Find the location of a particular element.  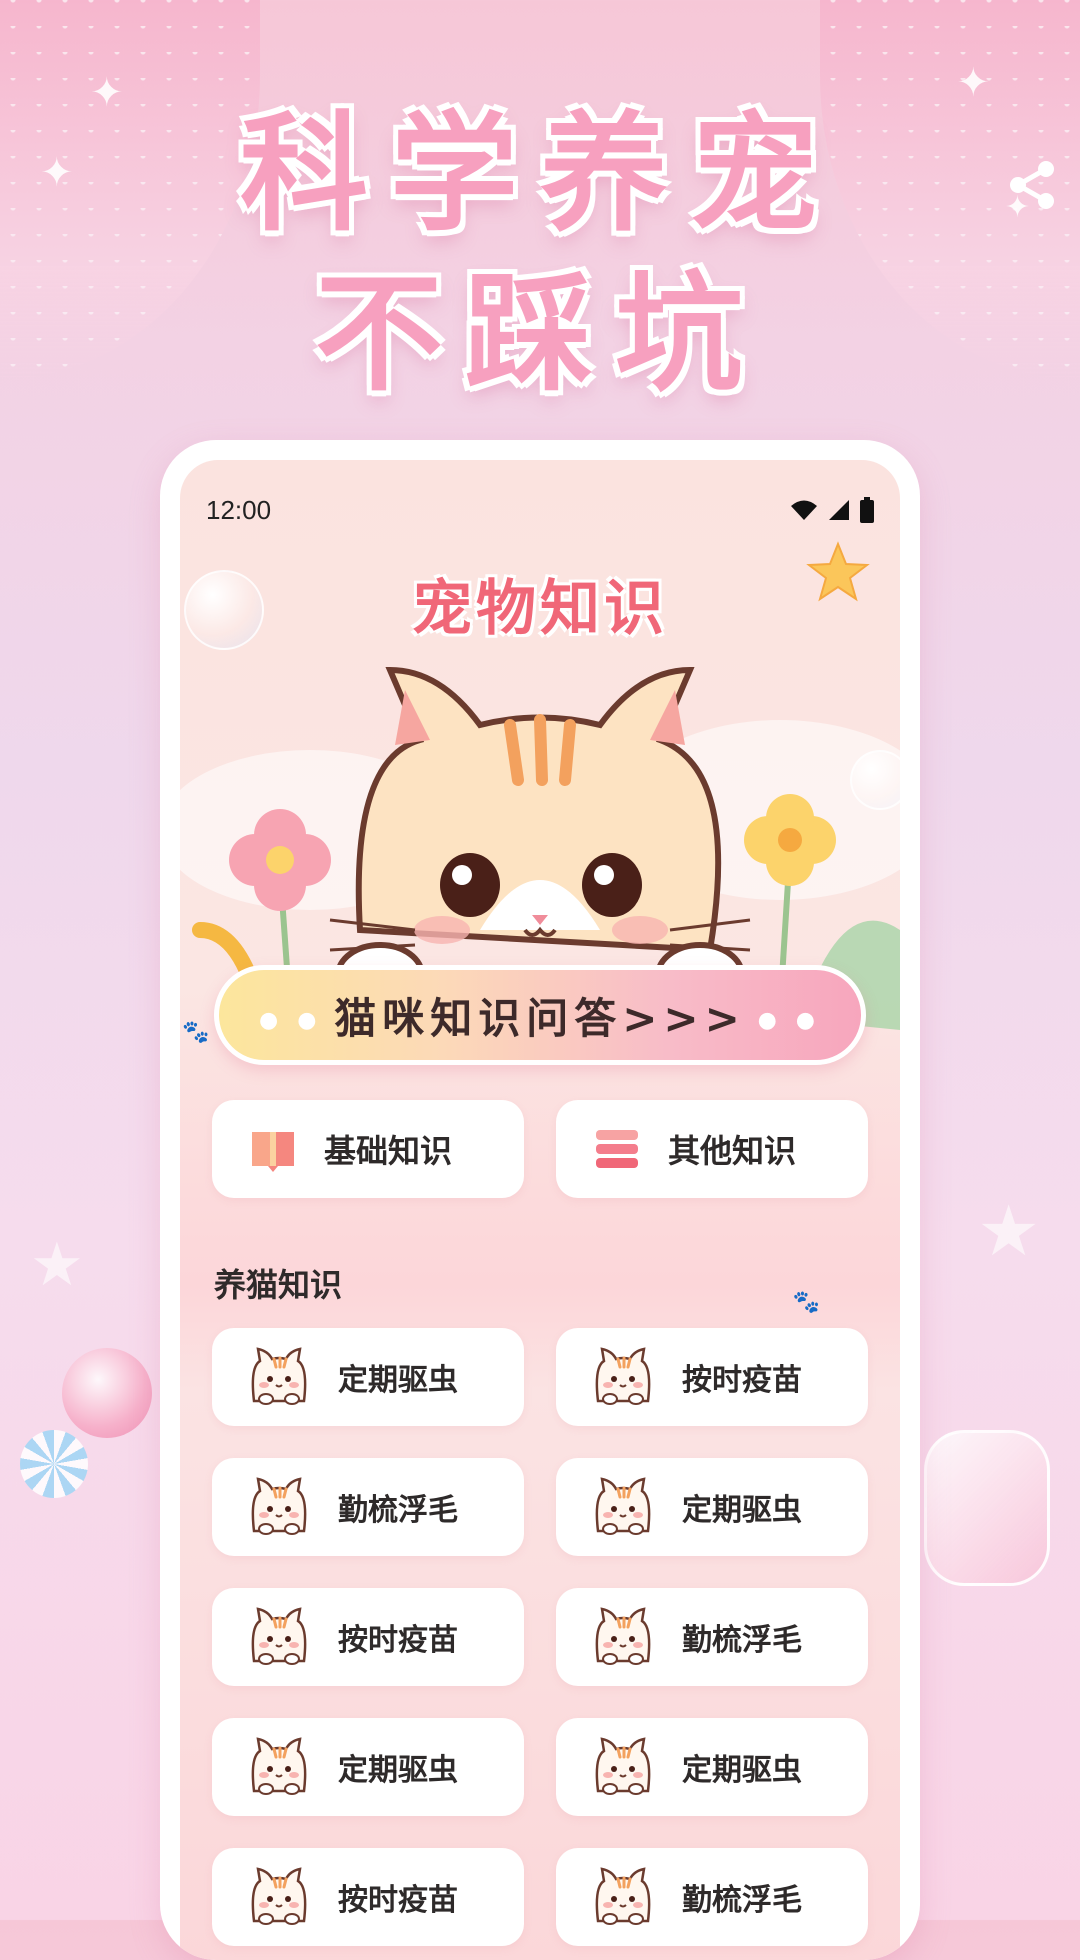

share-icon is located at coordinates (1032, 185).